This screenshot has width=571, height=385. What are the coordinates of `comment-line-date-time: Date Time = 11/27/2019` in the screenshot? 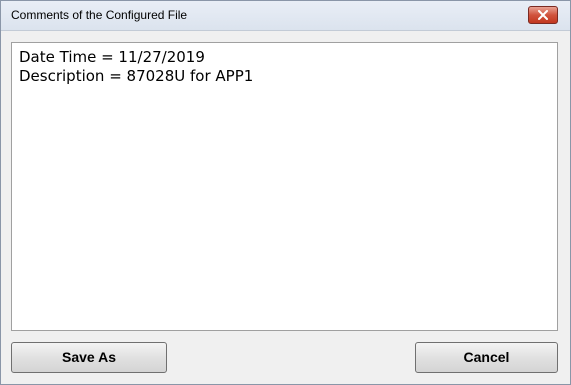 It's located at (112, 57).